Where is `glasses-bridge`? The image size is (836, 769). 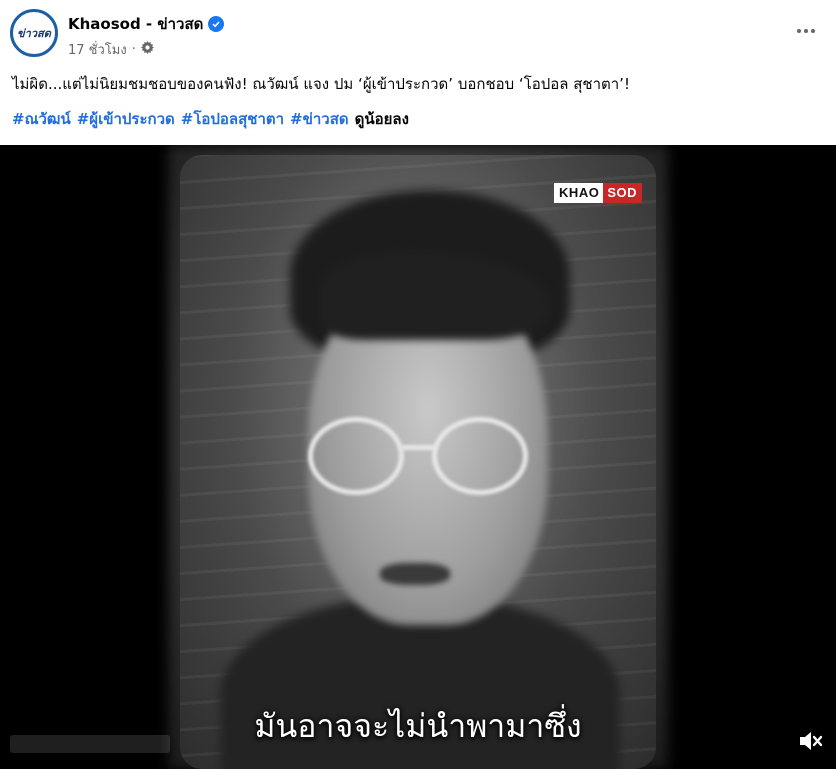 glasses-bridge is located at coordinates (419, 447).